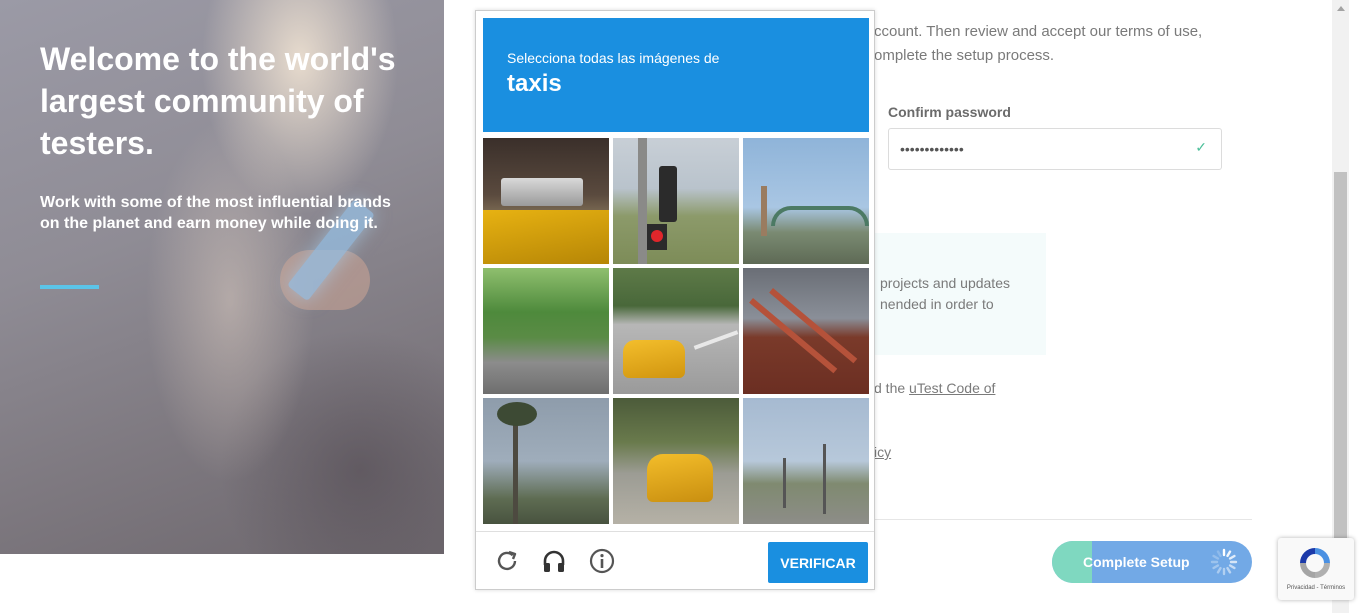 This screenshot has height=613, width=1366. I want to click on info-line-1: projects and updates, so click(945, 283).